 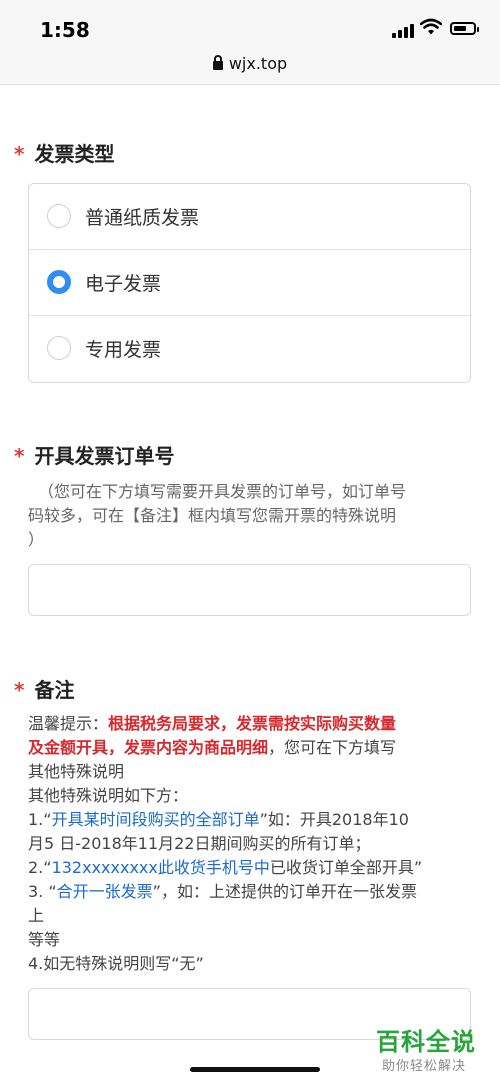 What do you see at coordinates (217, 62) in the screenshot?
I see `lock-icon` at bounding box center [217, 62].